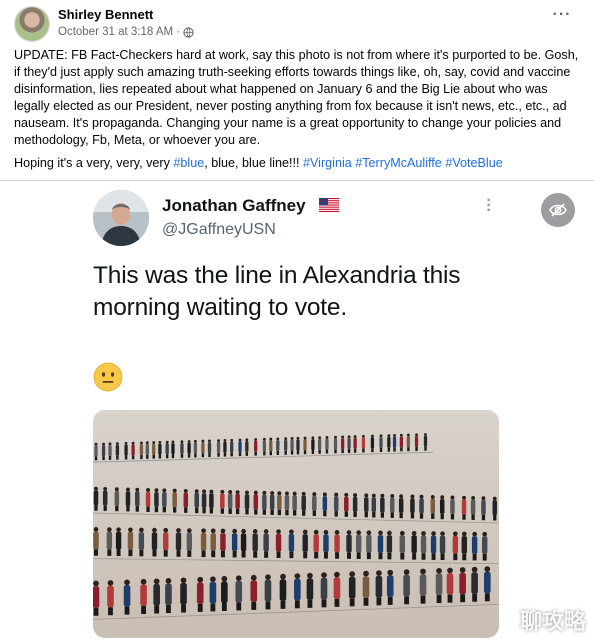  I want to click on hashtag-virginia: #Virginia, so click(327, 163).